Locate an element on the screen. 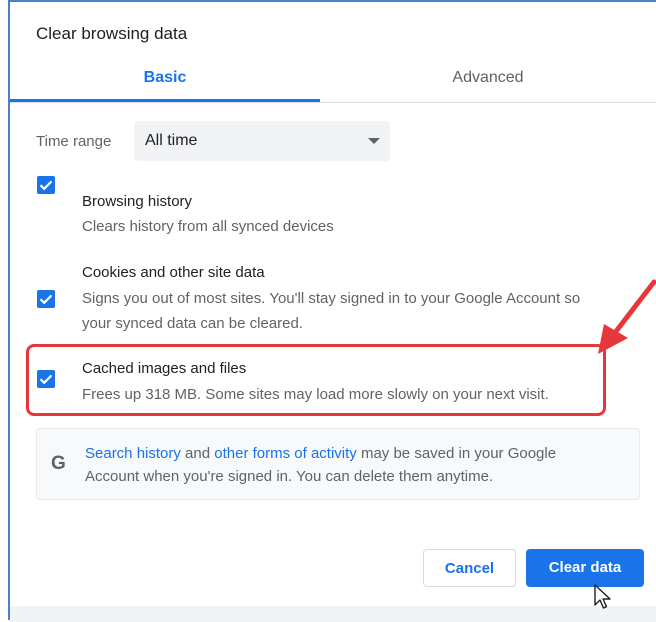 This screenshot has width=656, height=622. cached-images-title: Cached images and files is located at coordinates (164, 368).